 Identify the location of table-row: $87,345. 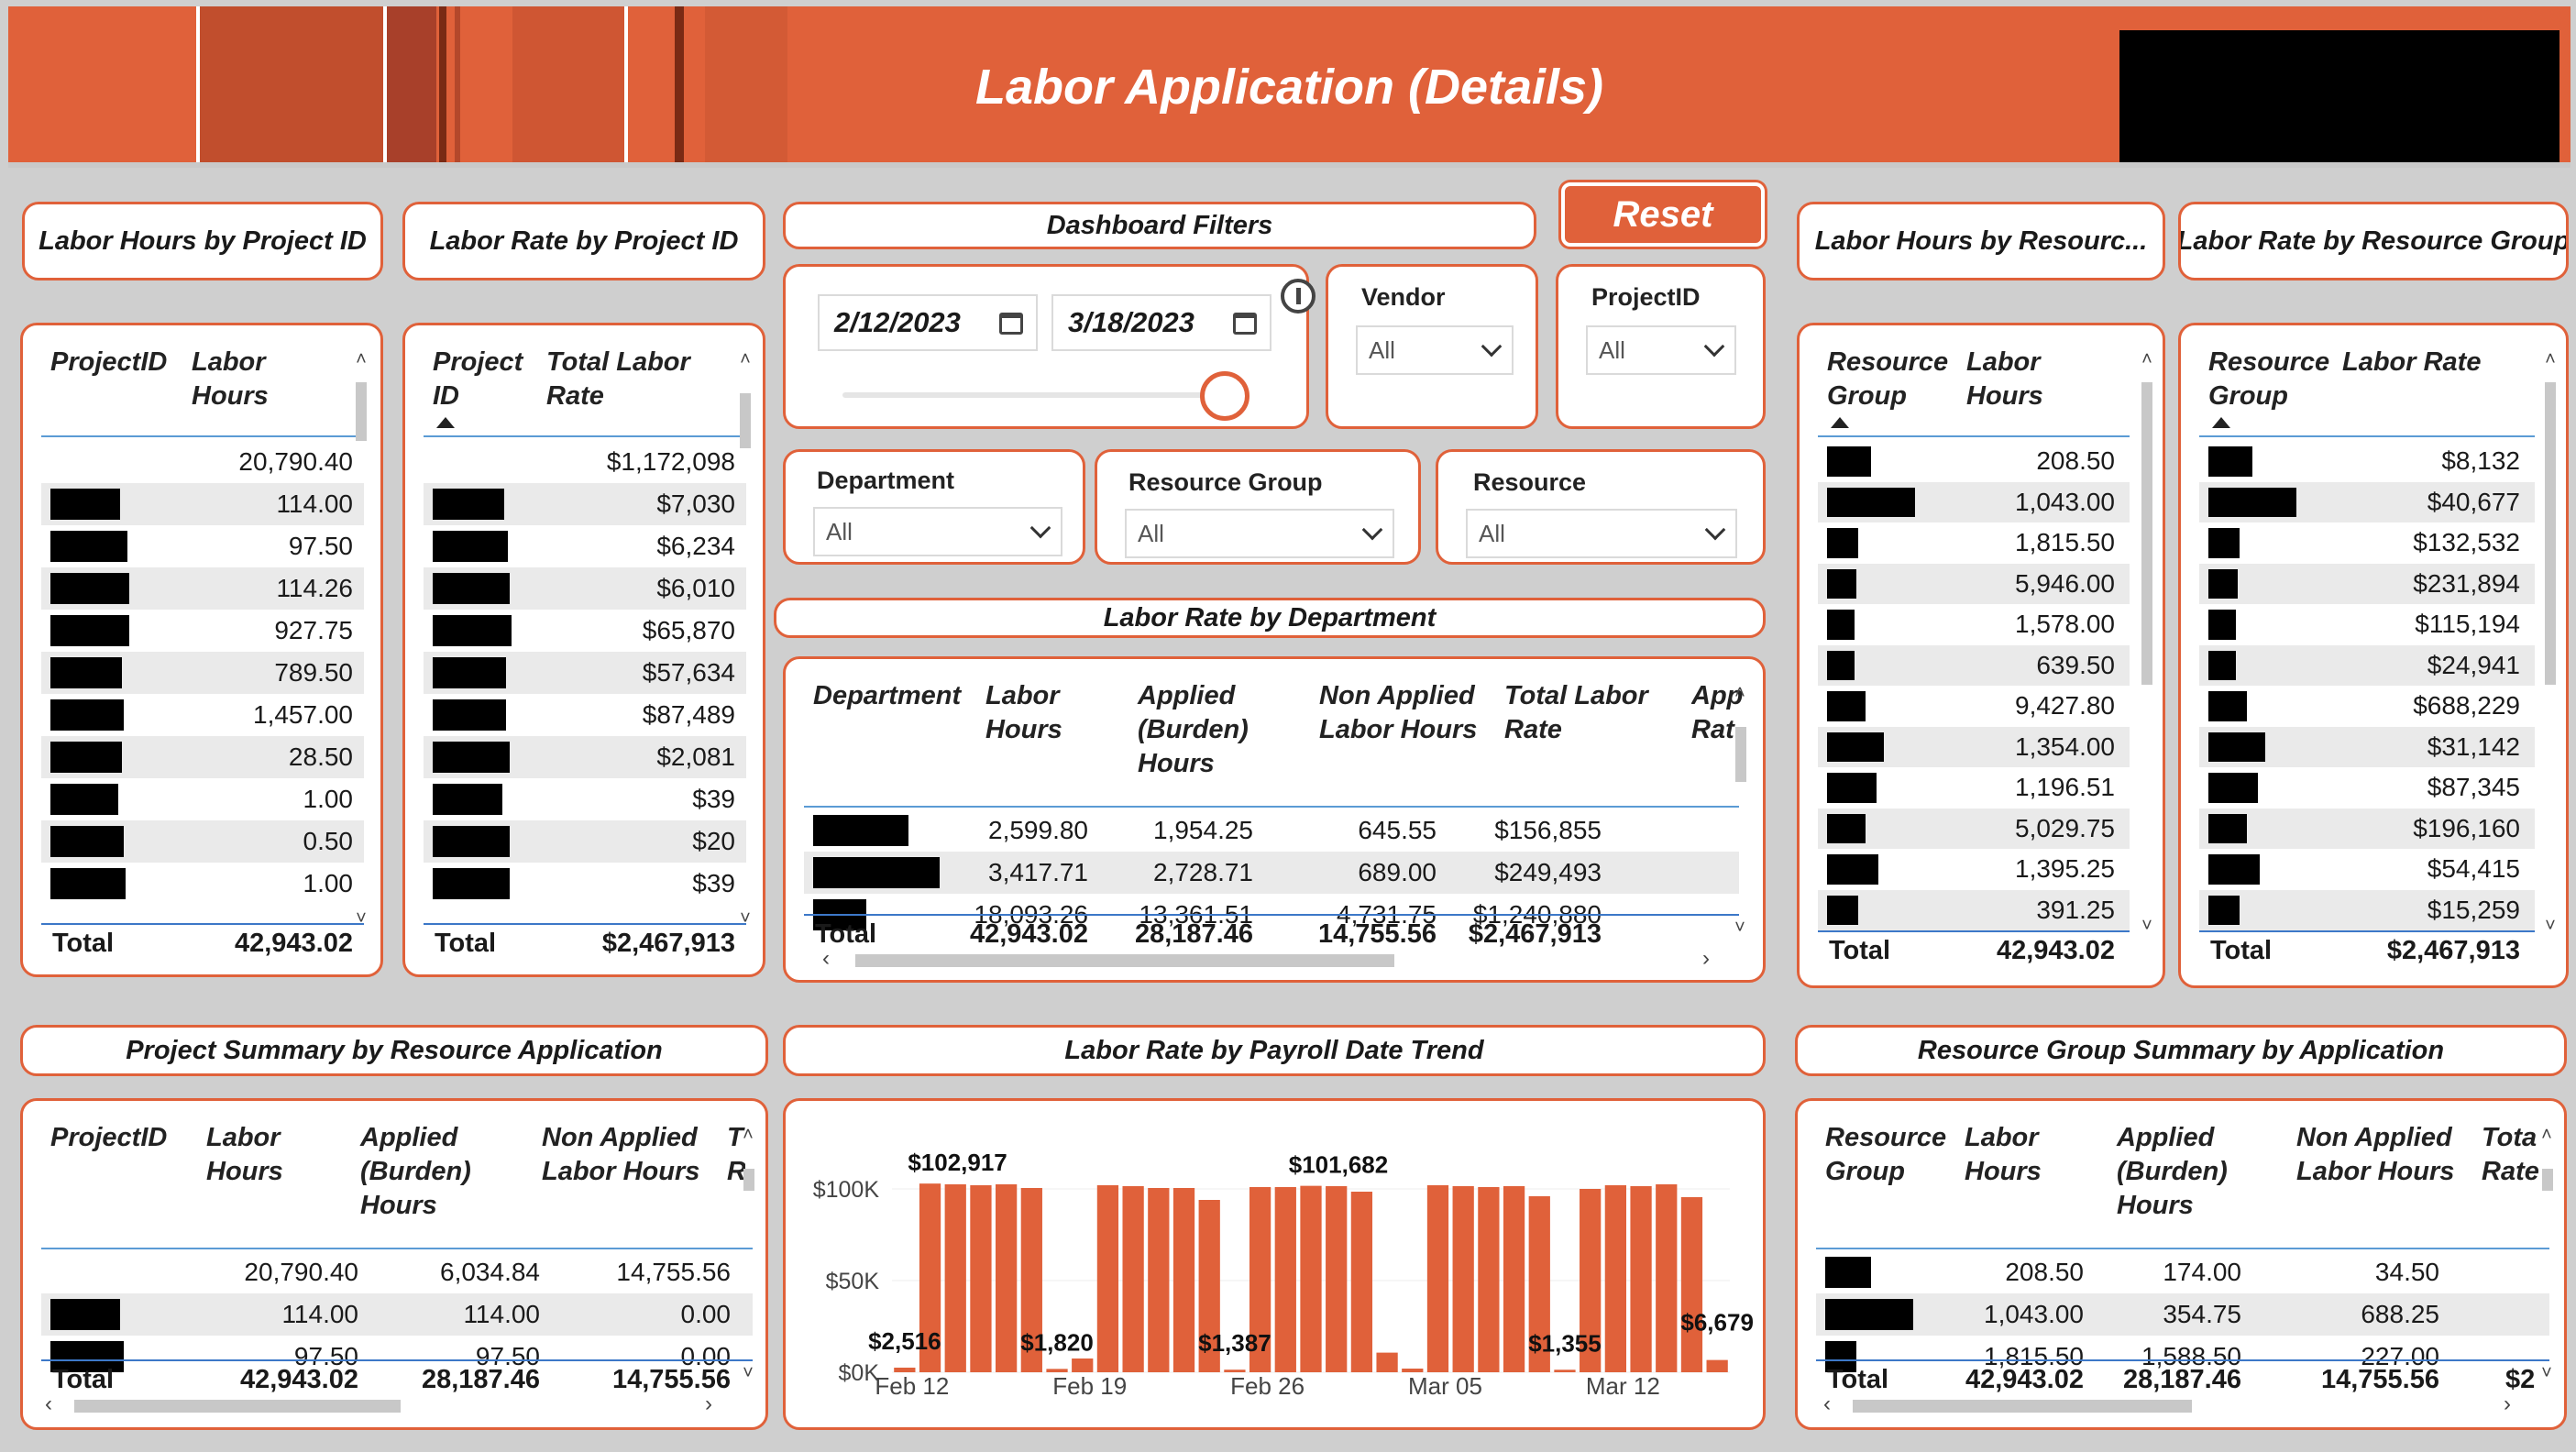
(2367, 787).